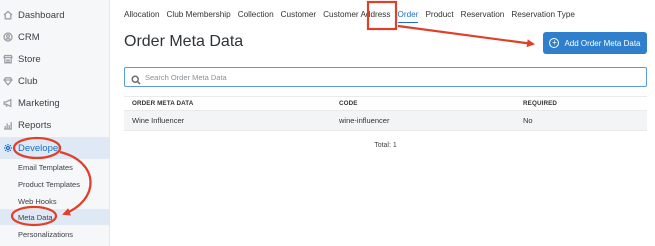  I want to click on sidebar-item-label: Developer, so click(40, 148).